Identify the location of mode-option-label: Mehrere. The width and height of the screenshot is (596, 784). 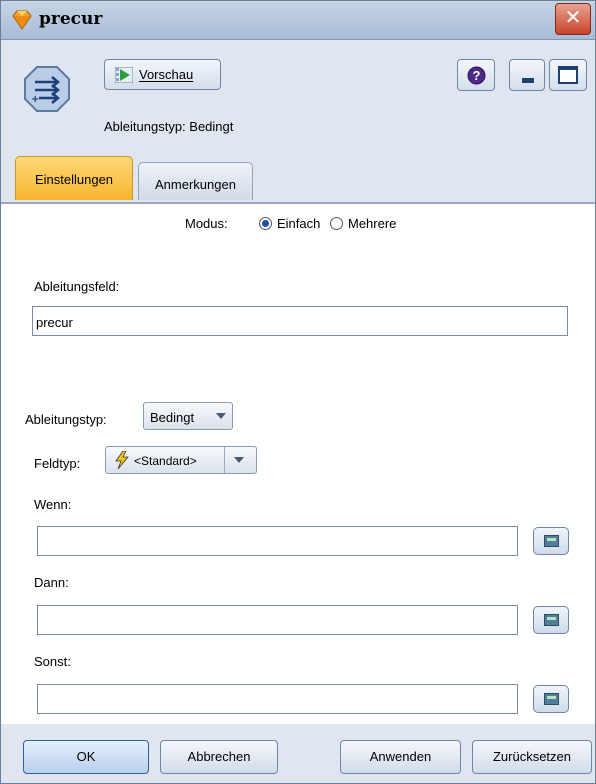
(372, 223).